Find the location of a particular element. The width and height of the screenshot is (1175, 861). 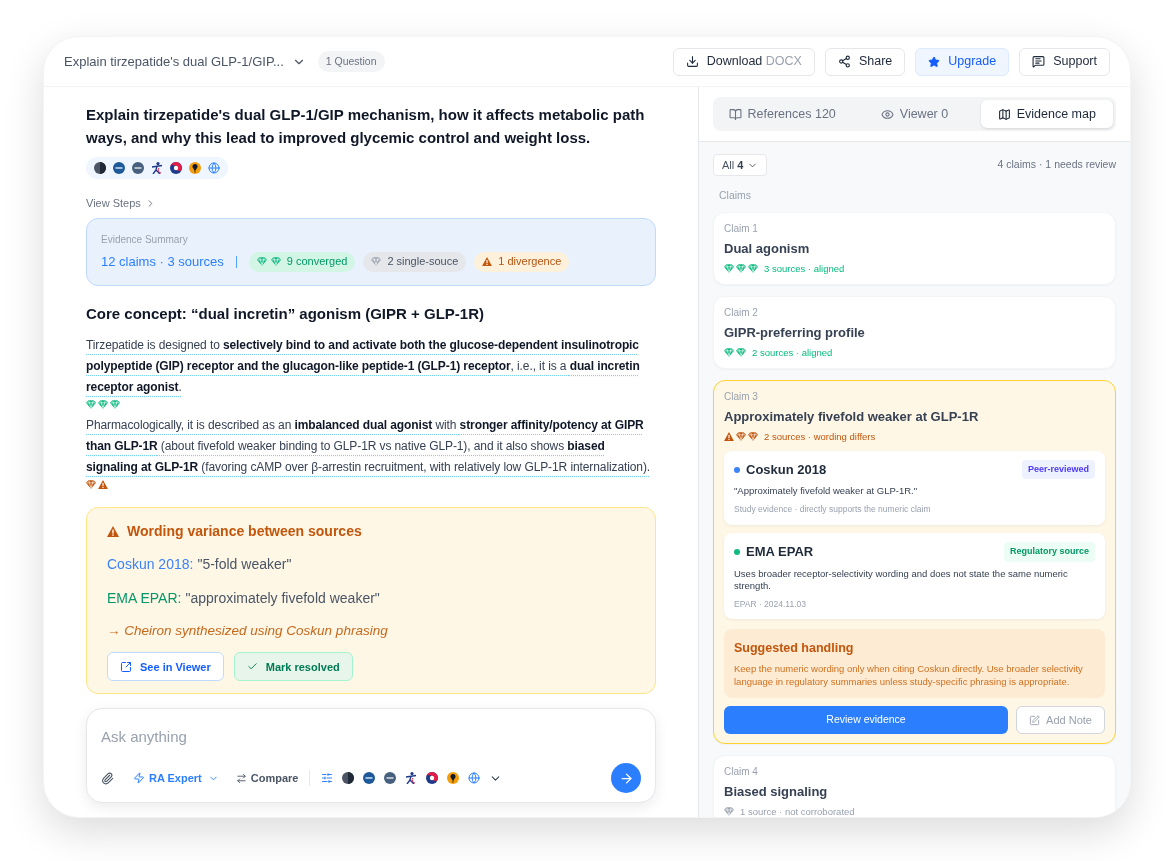

upgrade-button: Upgrade is located at coordinates (962, 61).